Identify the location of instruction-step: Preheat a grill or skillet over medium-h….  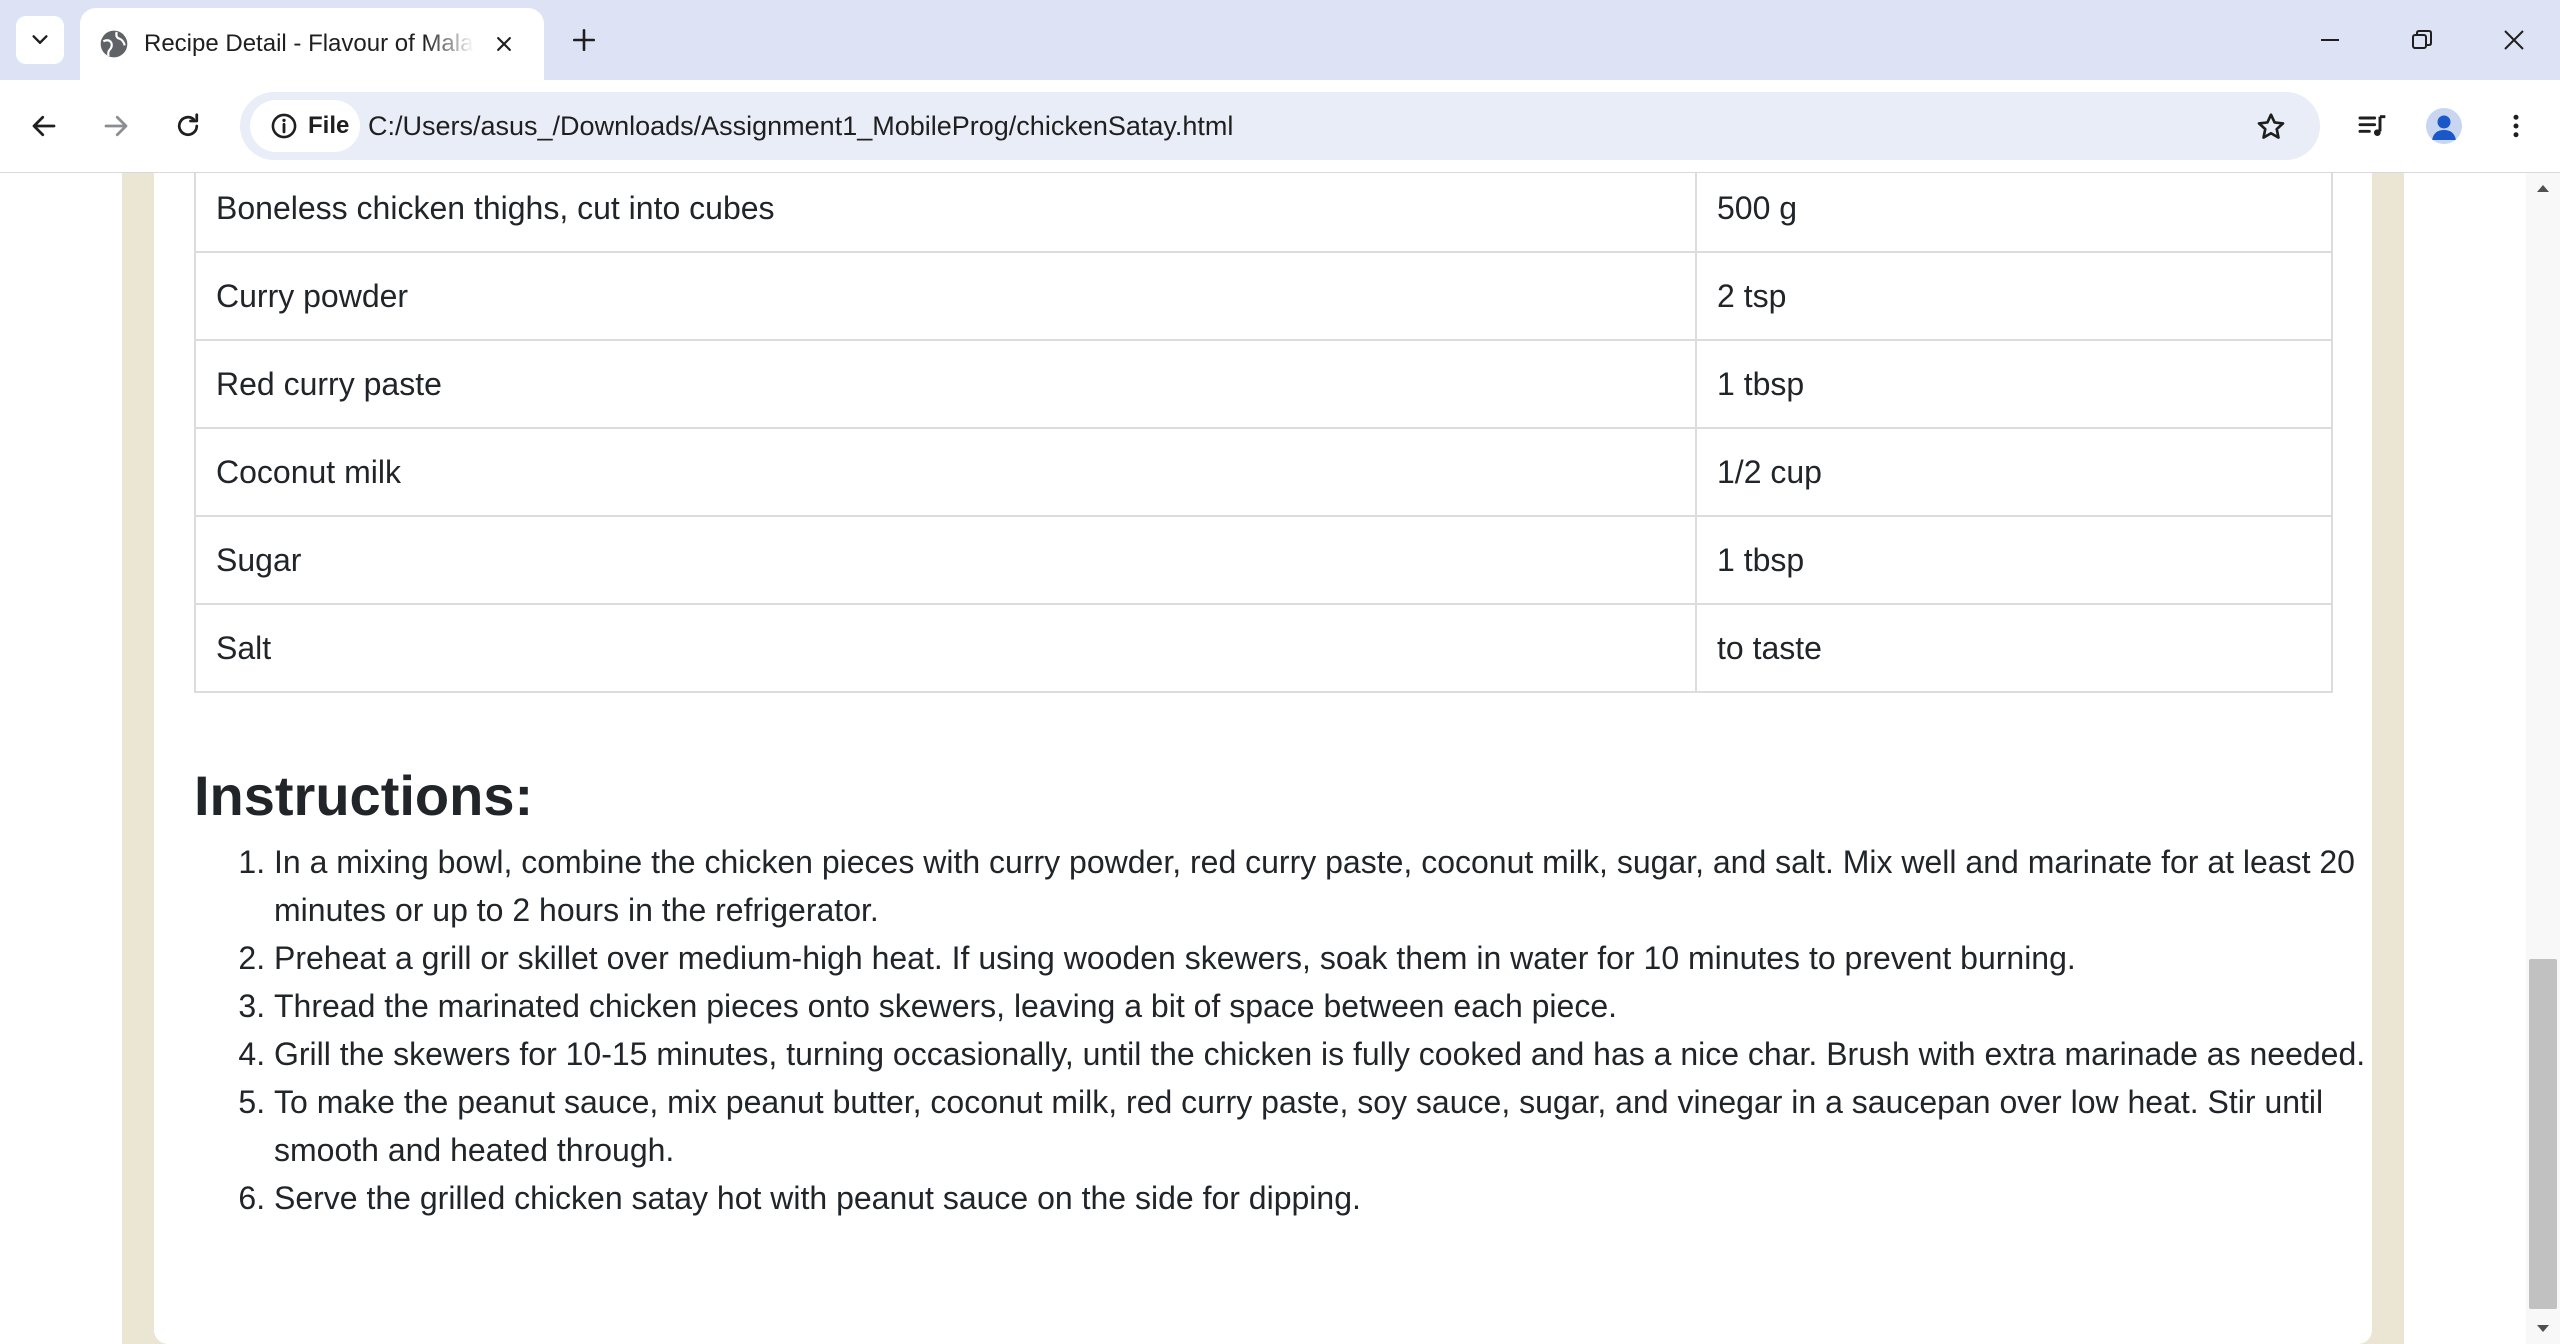
(1344, 958).